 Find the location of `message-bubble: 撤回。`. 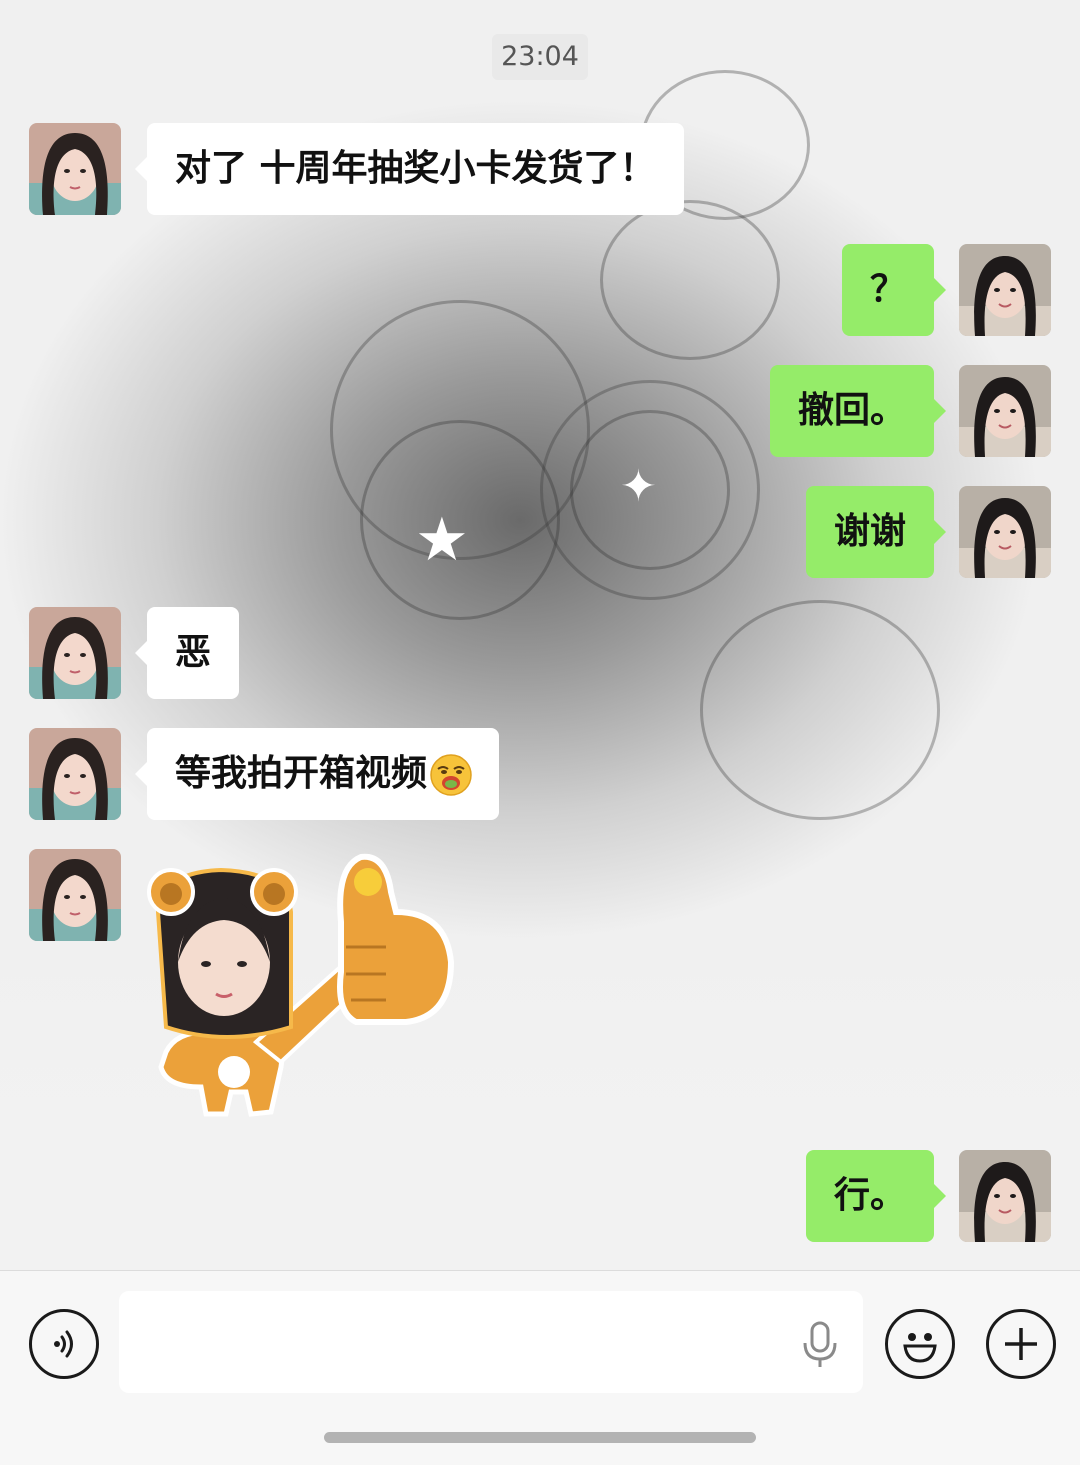

message-bubble: 撤回。 is located at coordinates (858, 411).